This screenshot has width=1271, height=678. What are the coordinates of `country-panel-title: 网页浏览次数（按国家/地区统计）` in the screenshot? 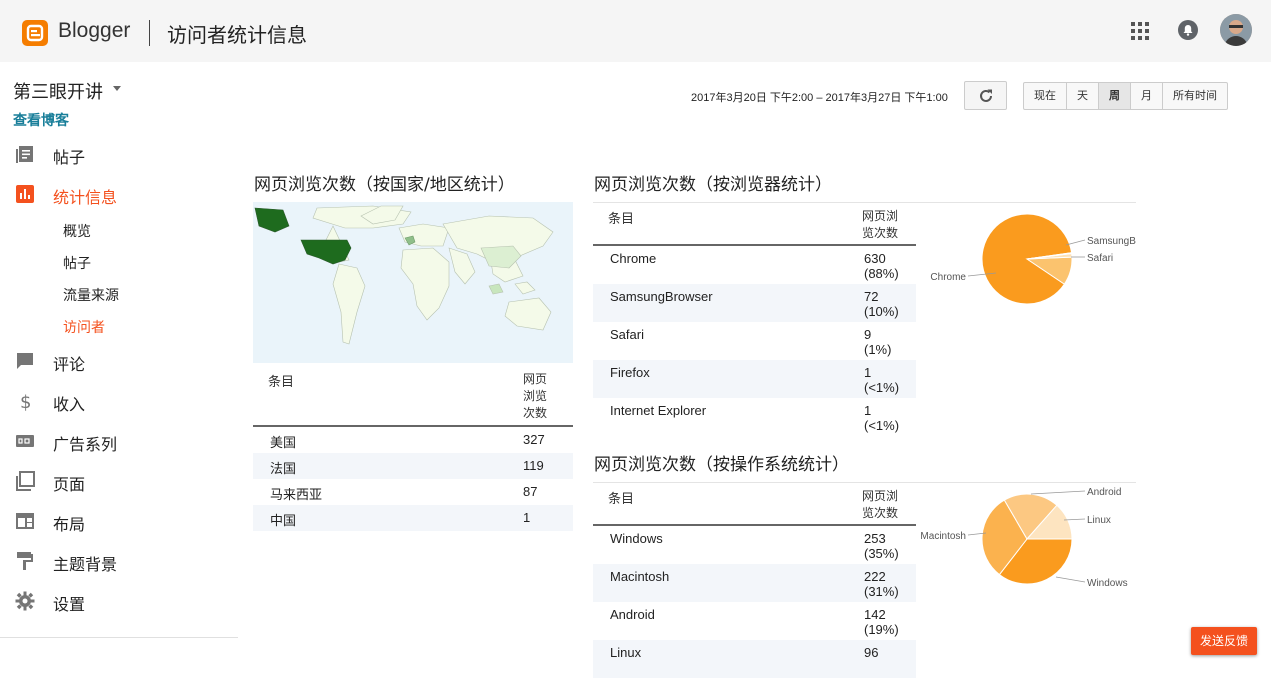 It's located at (384, 185).